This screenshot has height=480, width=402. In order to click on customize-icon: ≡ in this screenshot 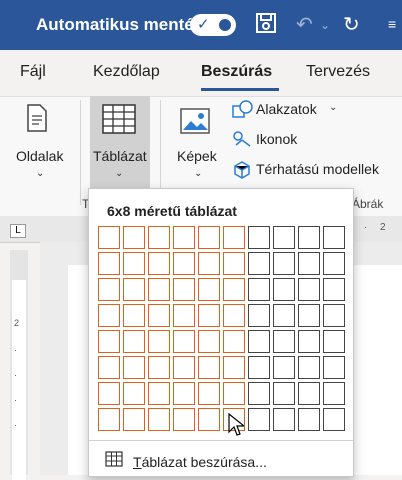, I will do `click(392, 24)`.